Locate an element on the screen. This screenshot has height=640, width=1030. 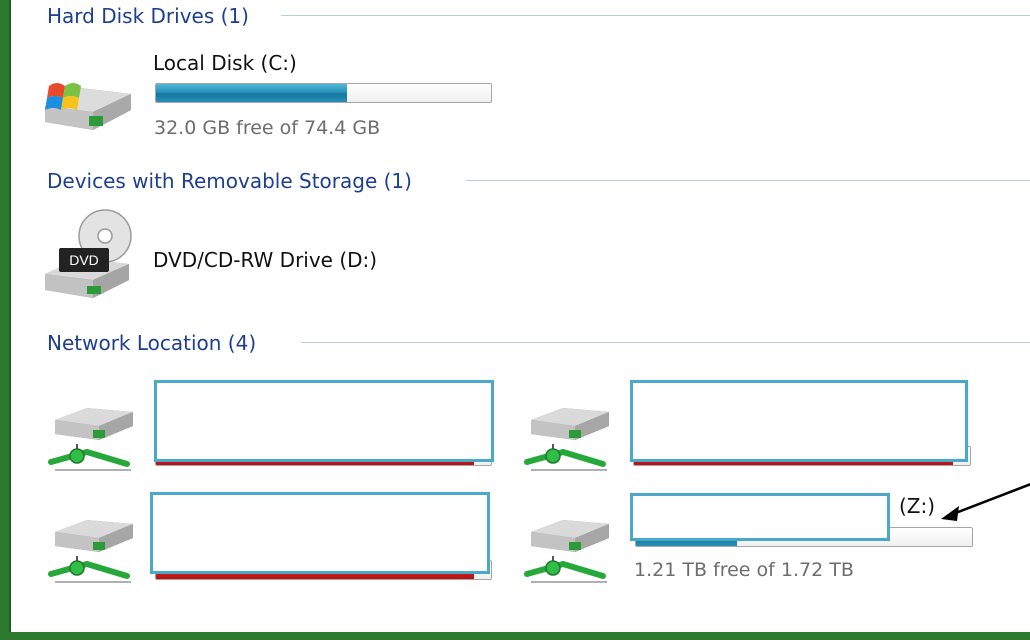
drive-free-space: 32.0 GB free of 74.4 GB is located at coordinates (267, 128).